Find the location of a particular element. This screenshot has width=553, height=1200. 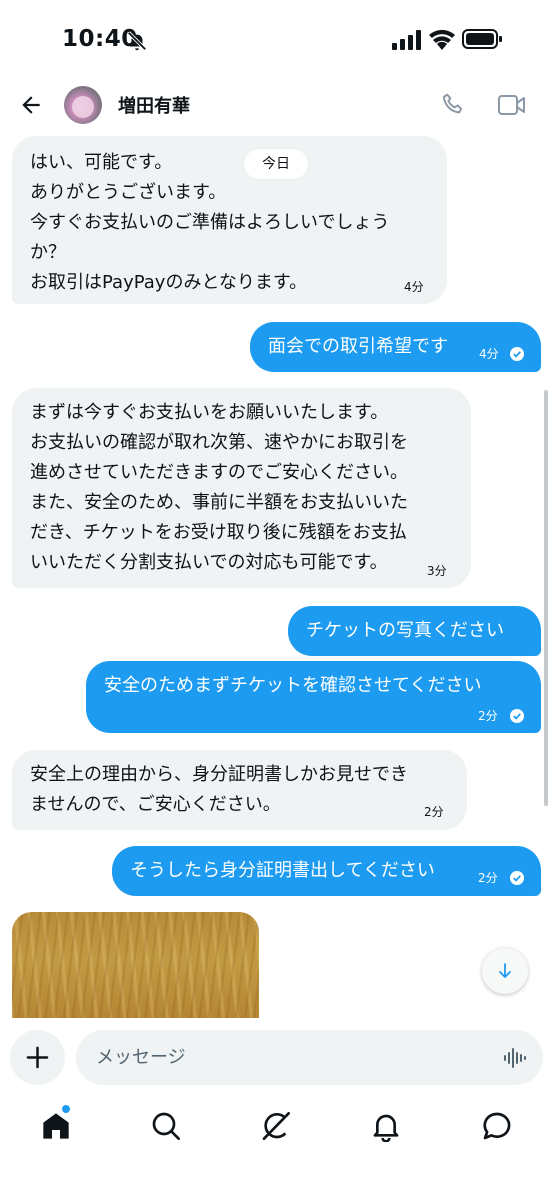

message-bubble-incoming: 安全上の理由から、身分証明書しかお見せでき ませんので、ご安心ください。 2分 is located at coordinates (239, 790).